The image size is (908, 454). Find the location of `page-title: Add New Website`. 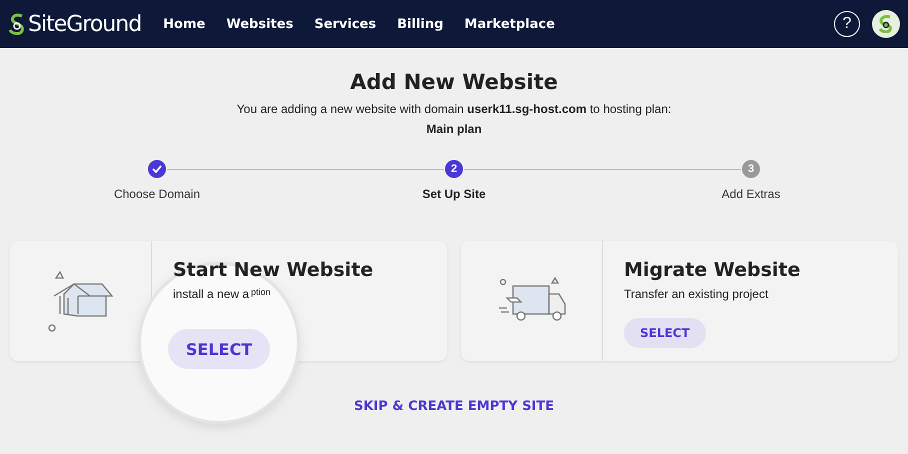

page-title: Add New Website is located at coordinates (454, 82).